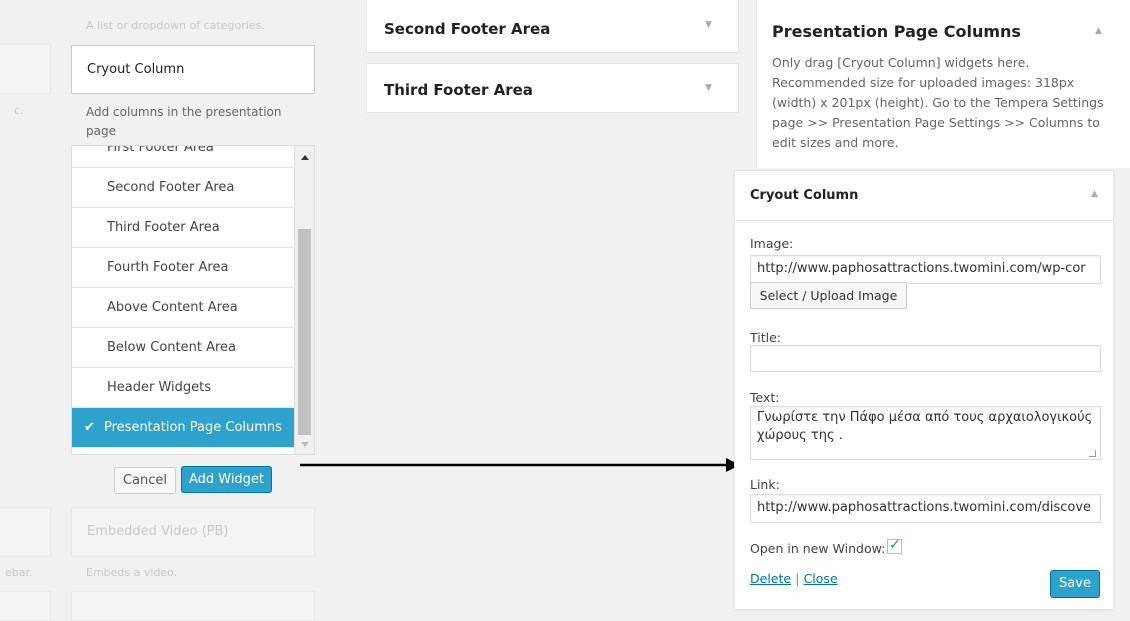 The width and height of the screenshot is (1130, 621). Describe the element at coordinates (163, 227) in the screenshot. I see `sidebar-item-label: Third Footer Area` at that location.